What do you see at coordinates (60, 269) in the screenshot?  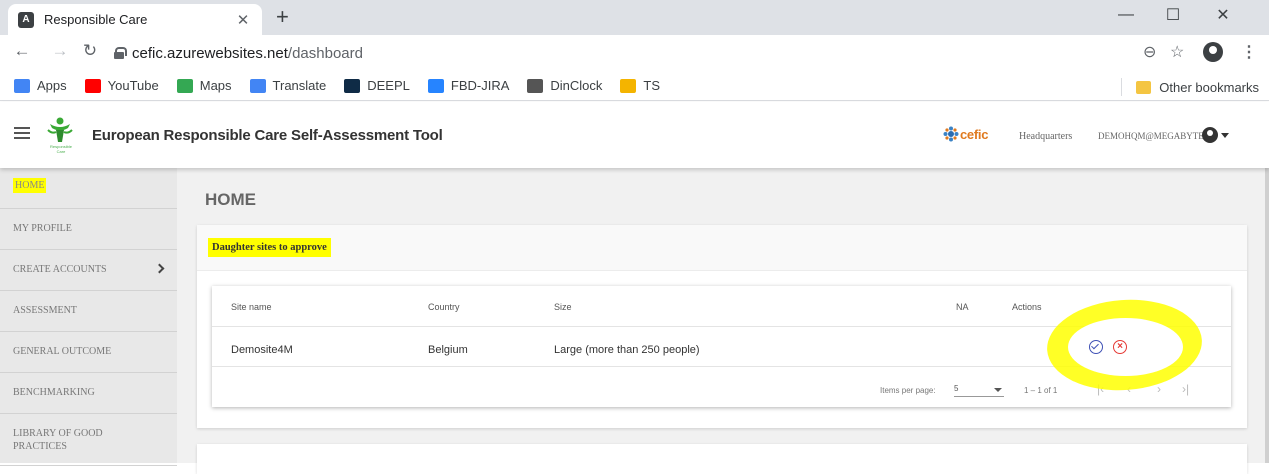 I see `sidebar-item-label: CREATE ACCOUNTS` at bounding box center [60, 269].